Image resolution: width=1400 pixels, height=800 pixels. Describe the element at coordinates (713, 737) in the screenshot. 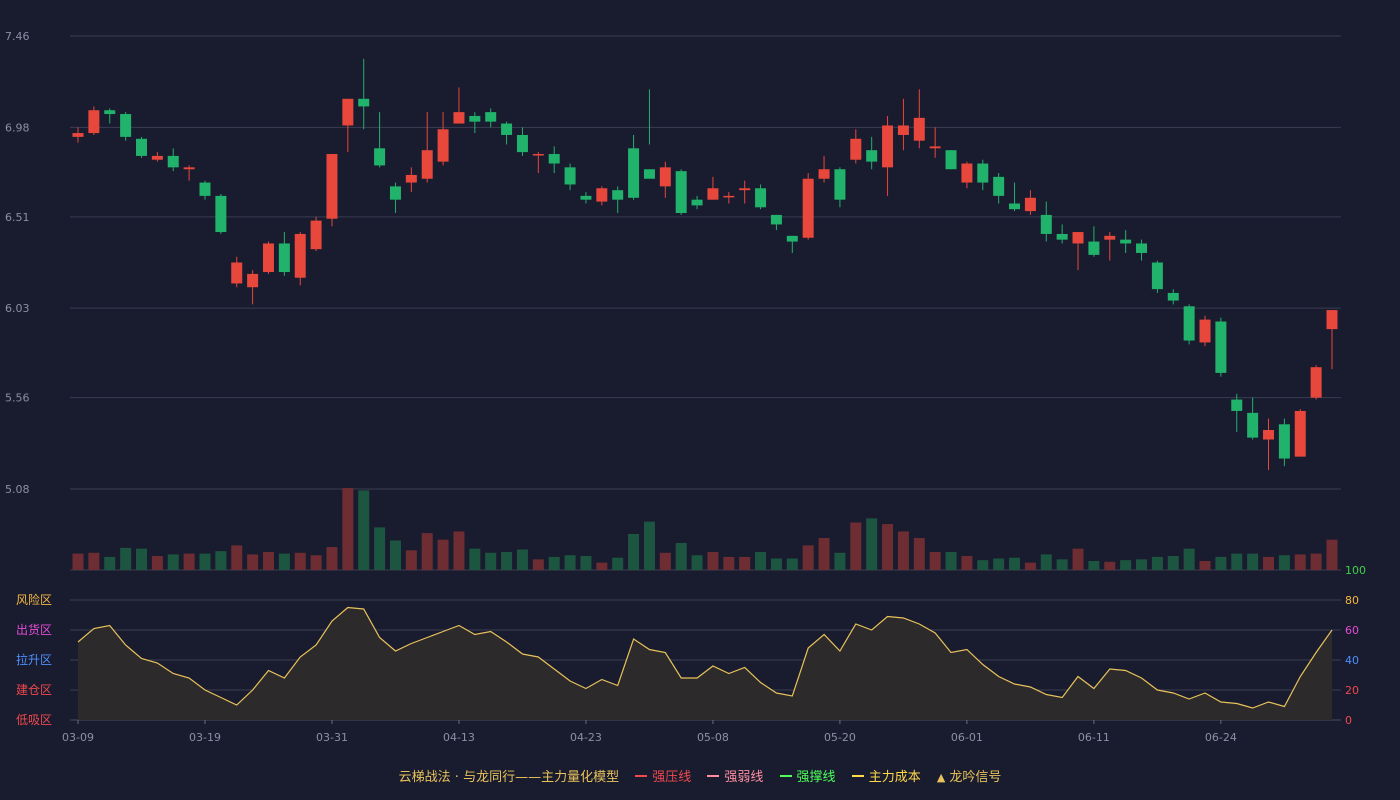

I see `date-tick-label: 05-08` at that location.